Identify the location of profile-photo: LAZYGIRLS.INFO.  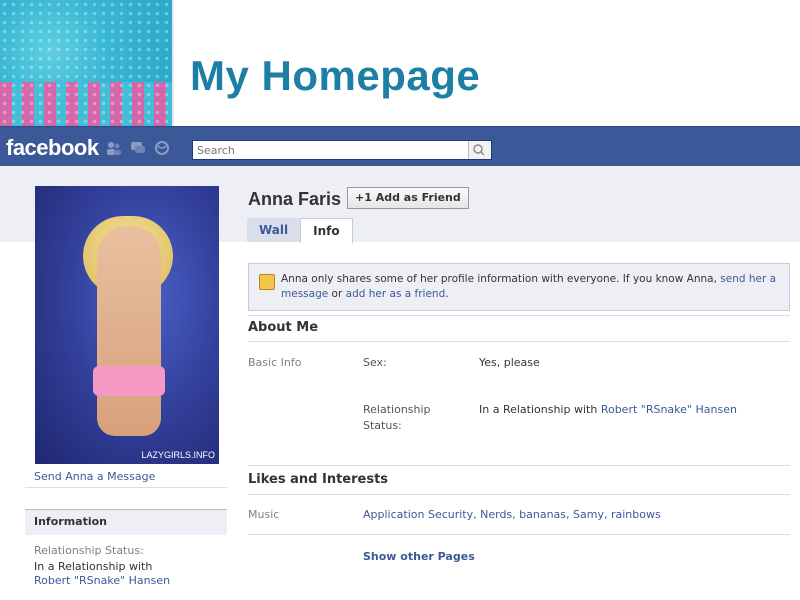
(127, 325).